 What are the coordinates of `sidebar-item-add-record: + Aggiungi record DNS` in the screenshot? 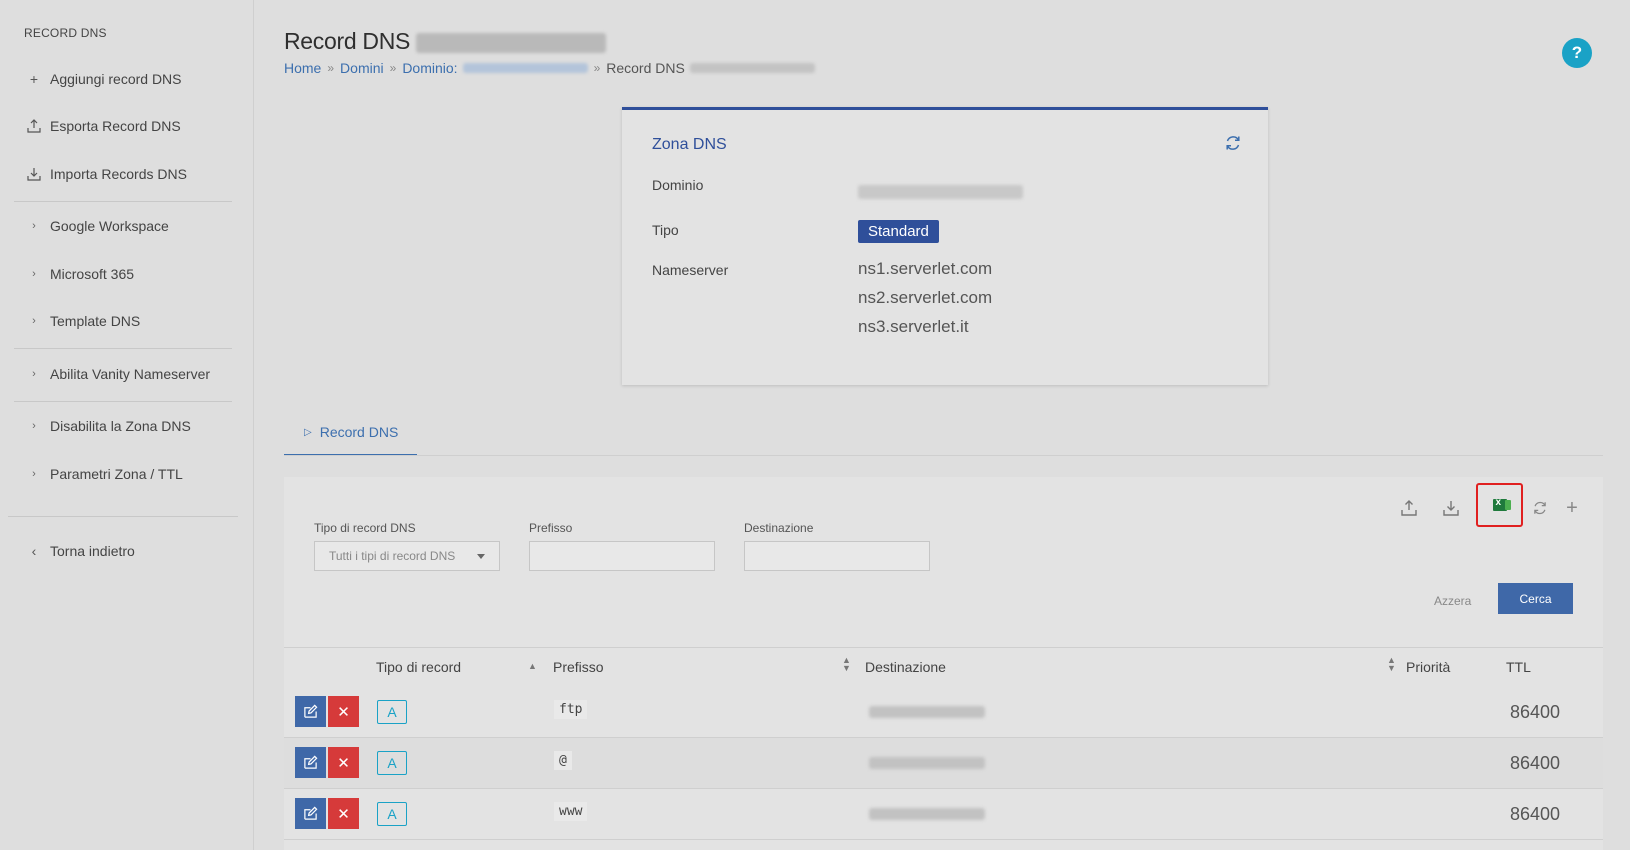 It's located at (103, 79).